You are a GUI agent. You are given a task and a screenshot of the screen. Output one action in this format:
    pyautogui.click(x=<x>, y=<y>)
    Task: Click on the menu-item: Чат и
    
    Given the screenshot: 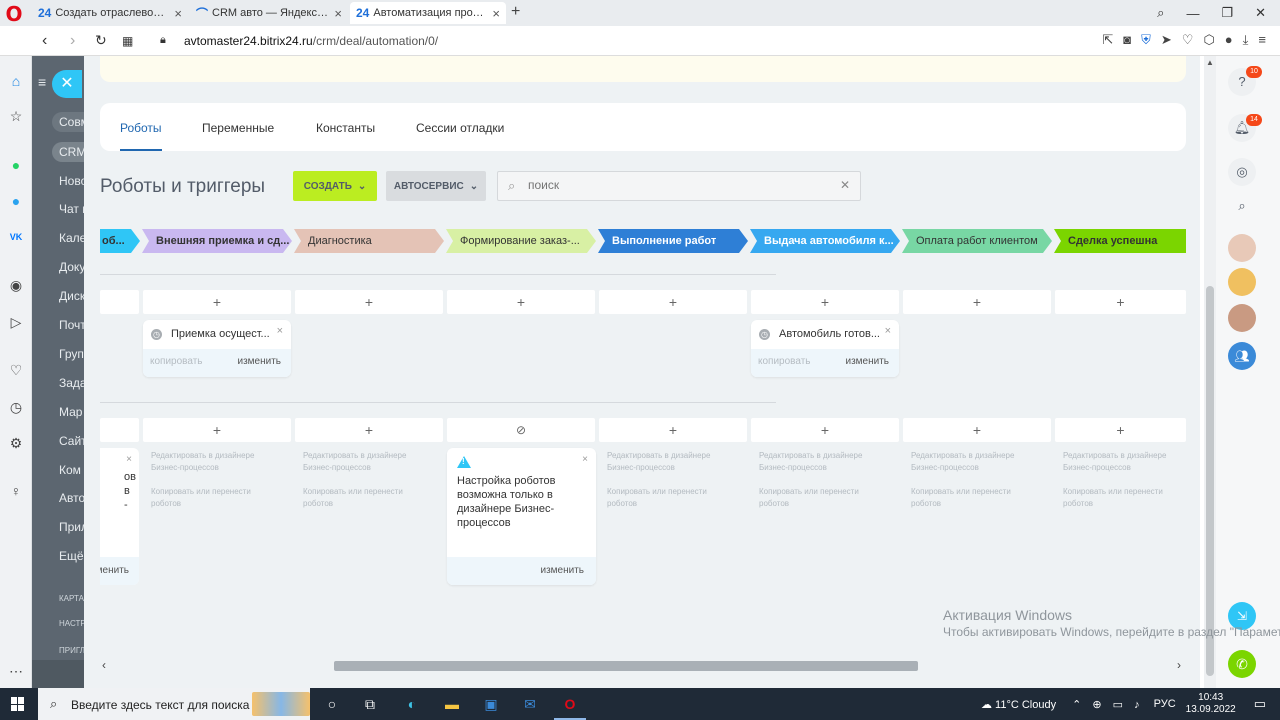 What is the action you would take?
    pyautogui.click(x=71, y=209)
    